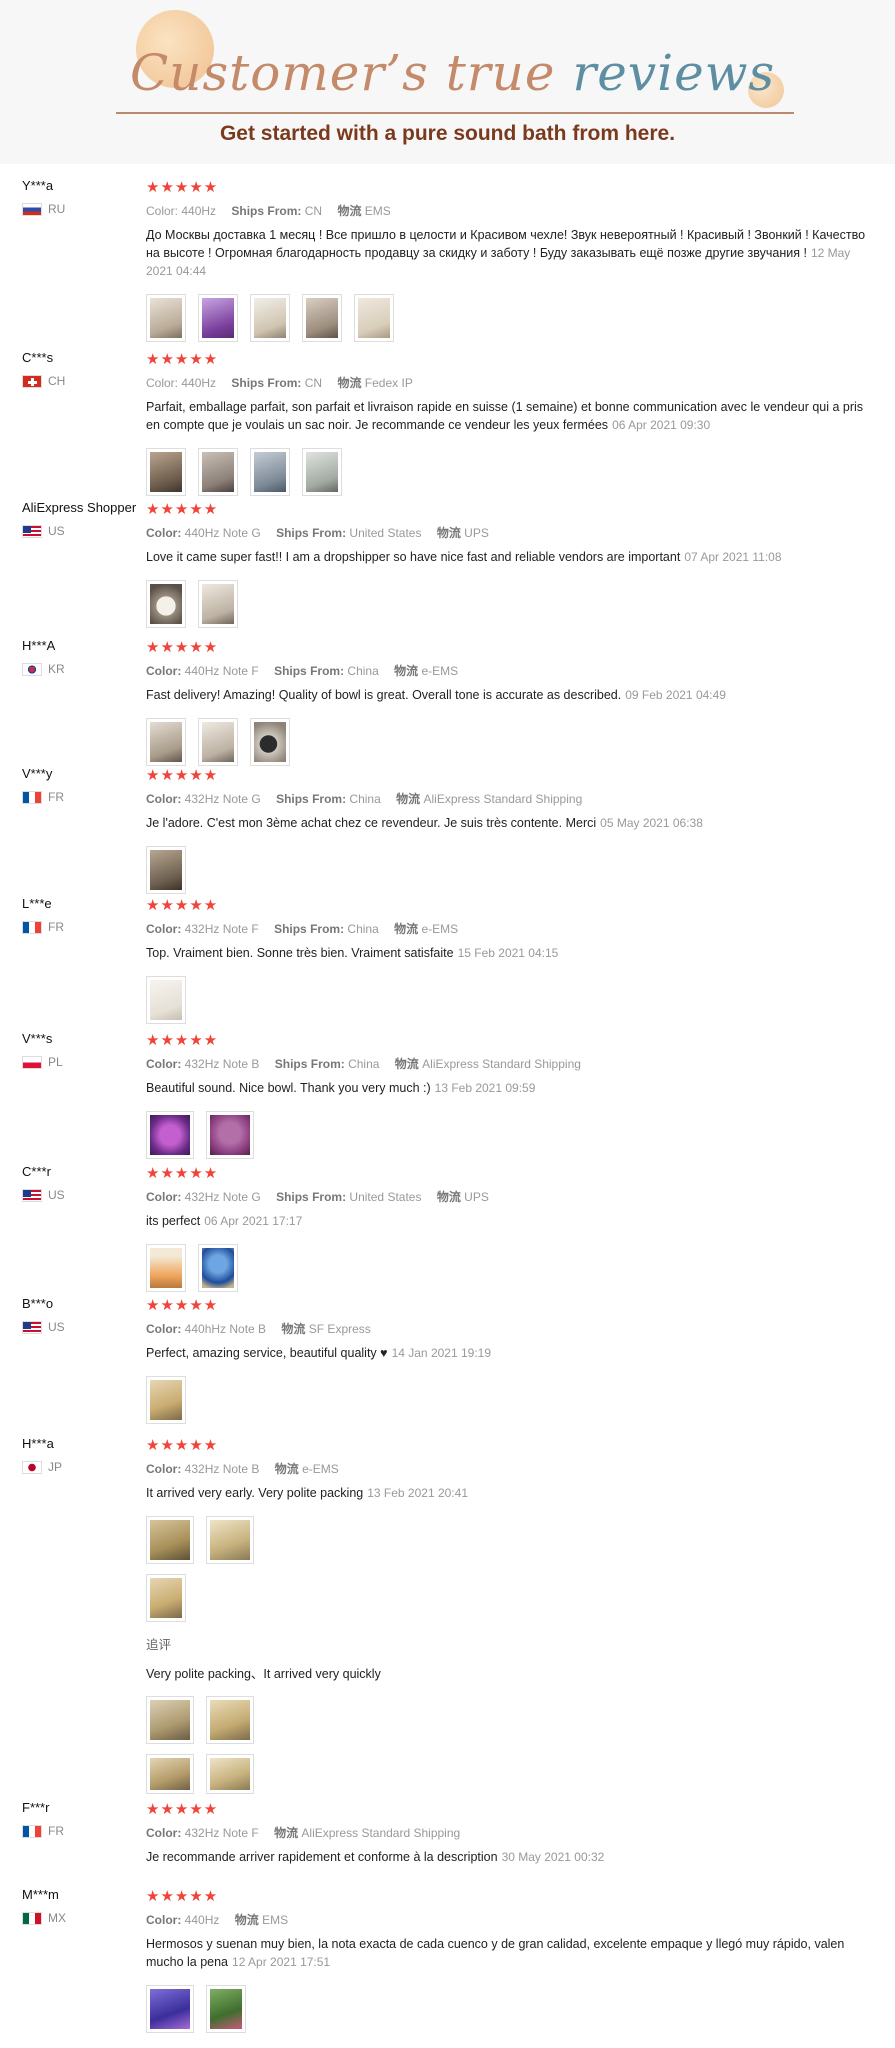 This screenshot has height=2048, width=895. I want to click on reviewer-name: H***a, so click(38, 1443).